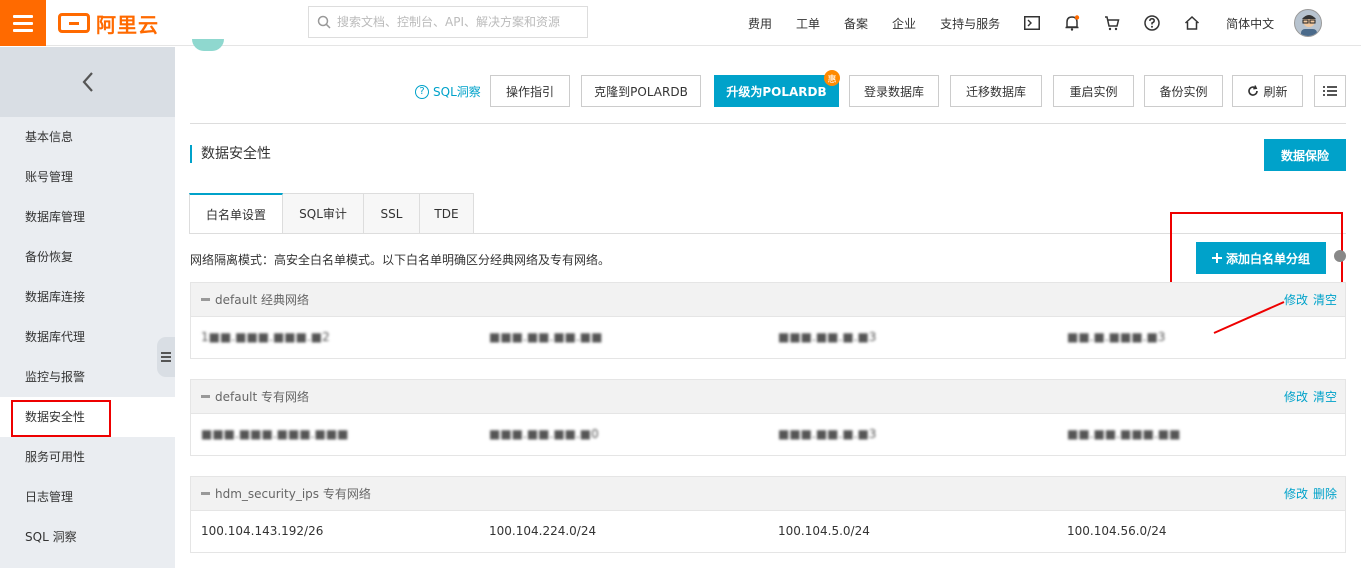 This screenshot has height=568, width=1361. Describe the element at coordinates (856, 23) in the screenshot. I see `nav-icp: 备案` at that location.